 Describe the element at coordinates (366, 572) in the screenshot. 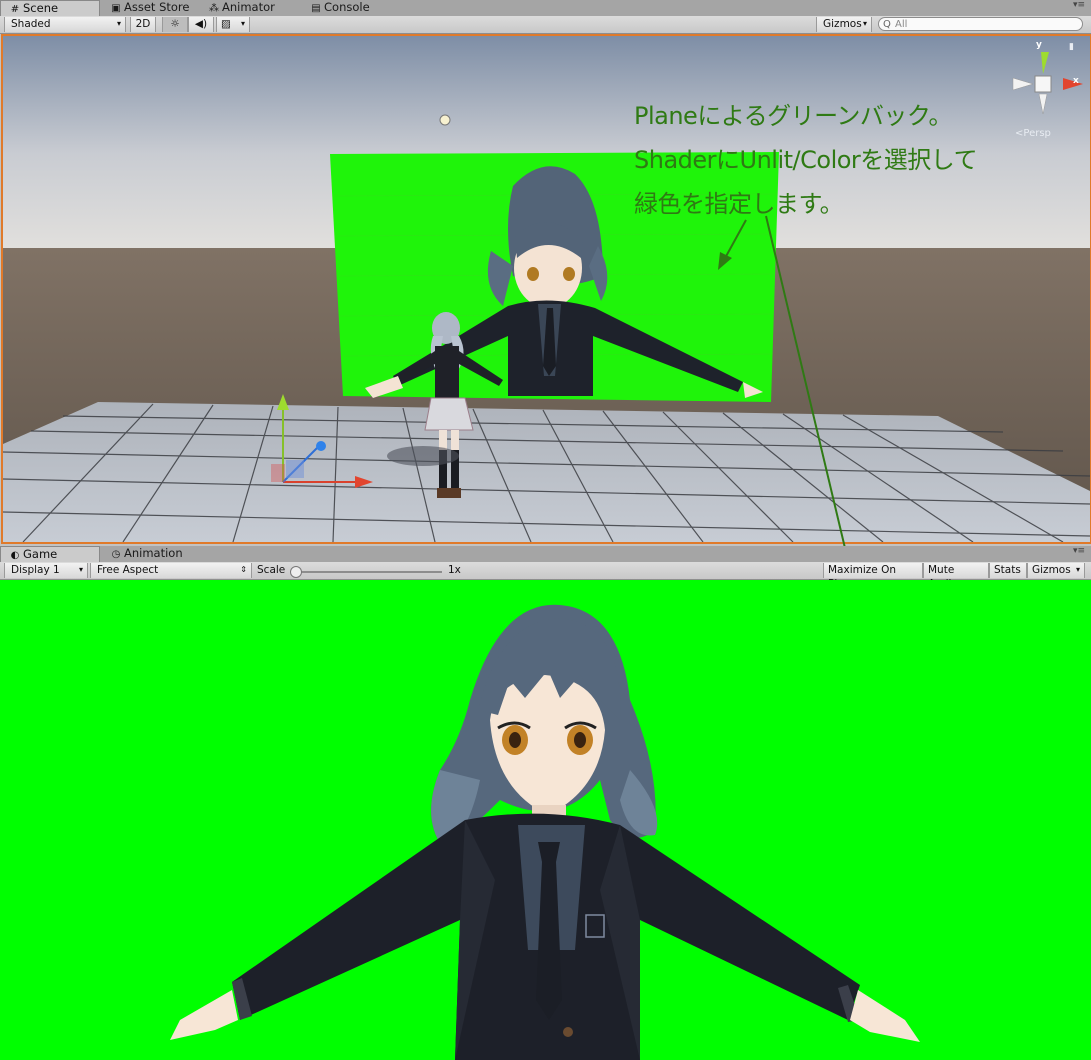

I see `scale-slider` at that location.